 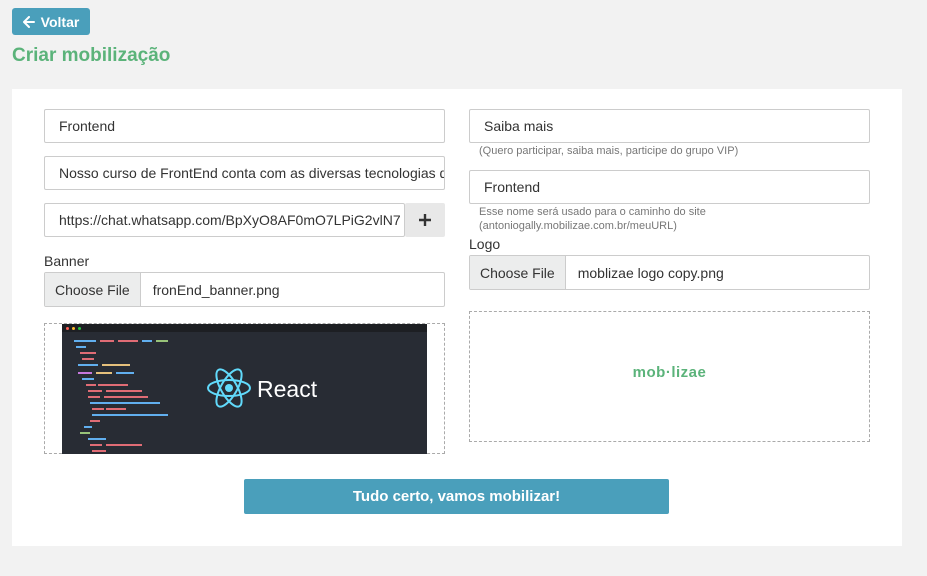 I want to click on slug-input: Frontend, so click(x=669, y=187).